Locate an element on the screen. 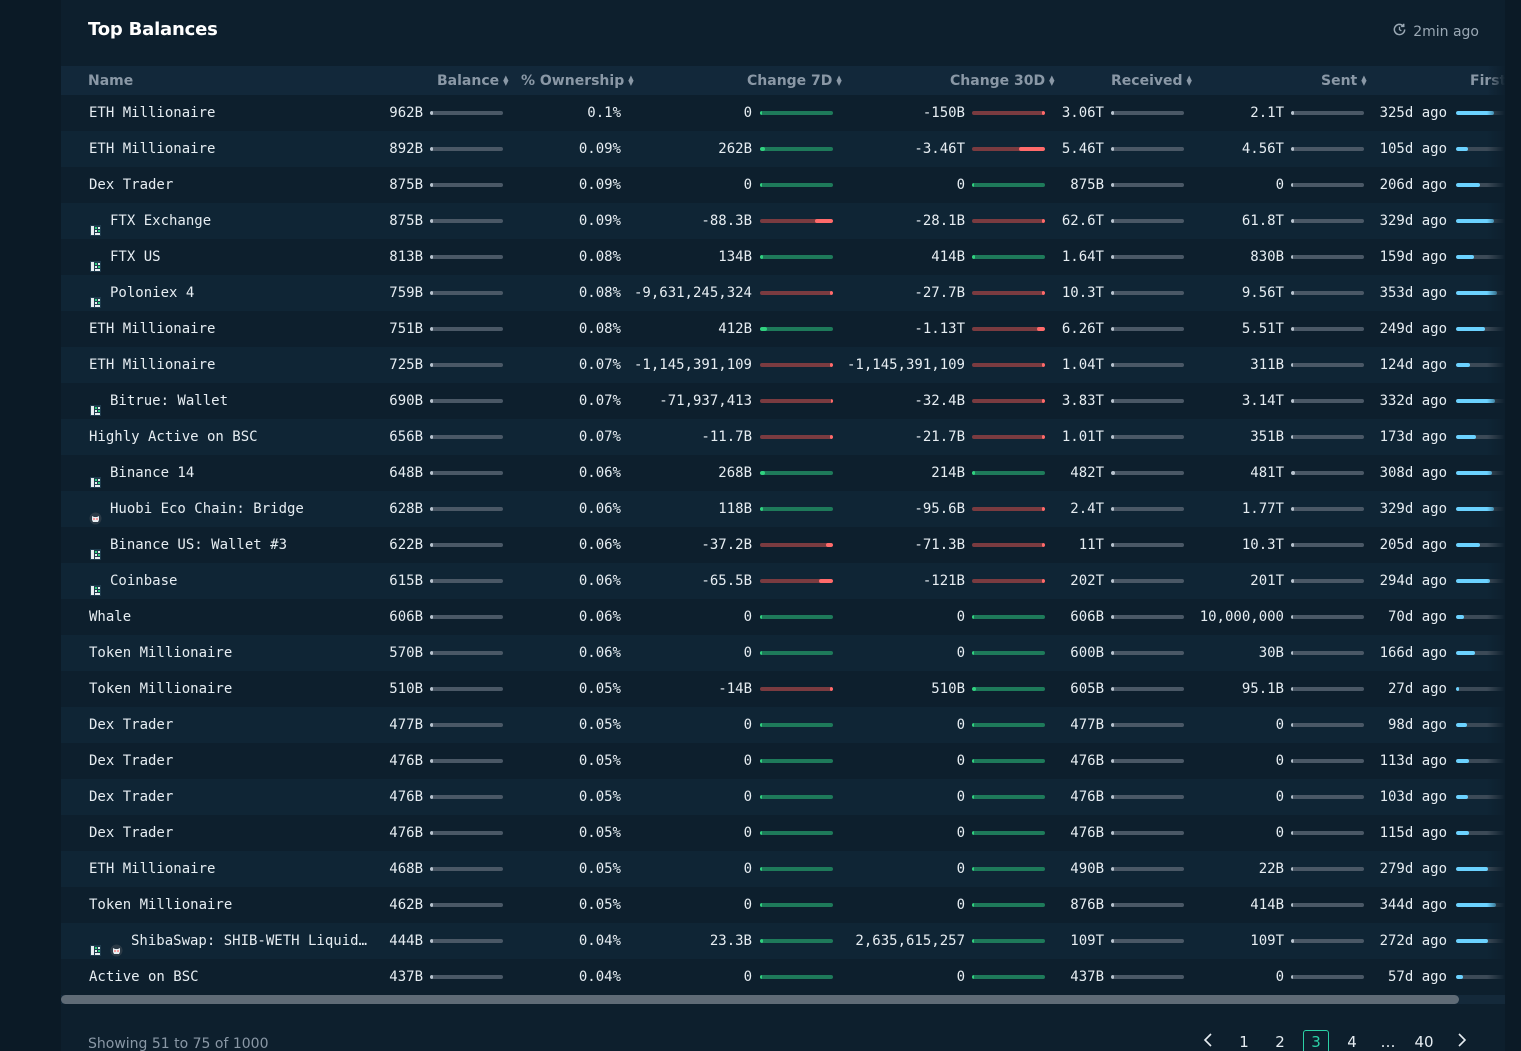 The height and width of the screenshot is (1051, 1521). address-name: Active on BSC is located at coordinates (231, 977).